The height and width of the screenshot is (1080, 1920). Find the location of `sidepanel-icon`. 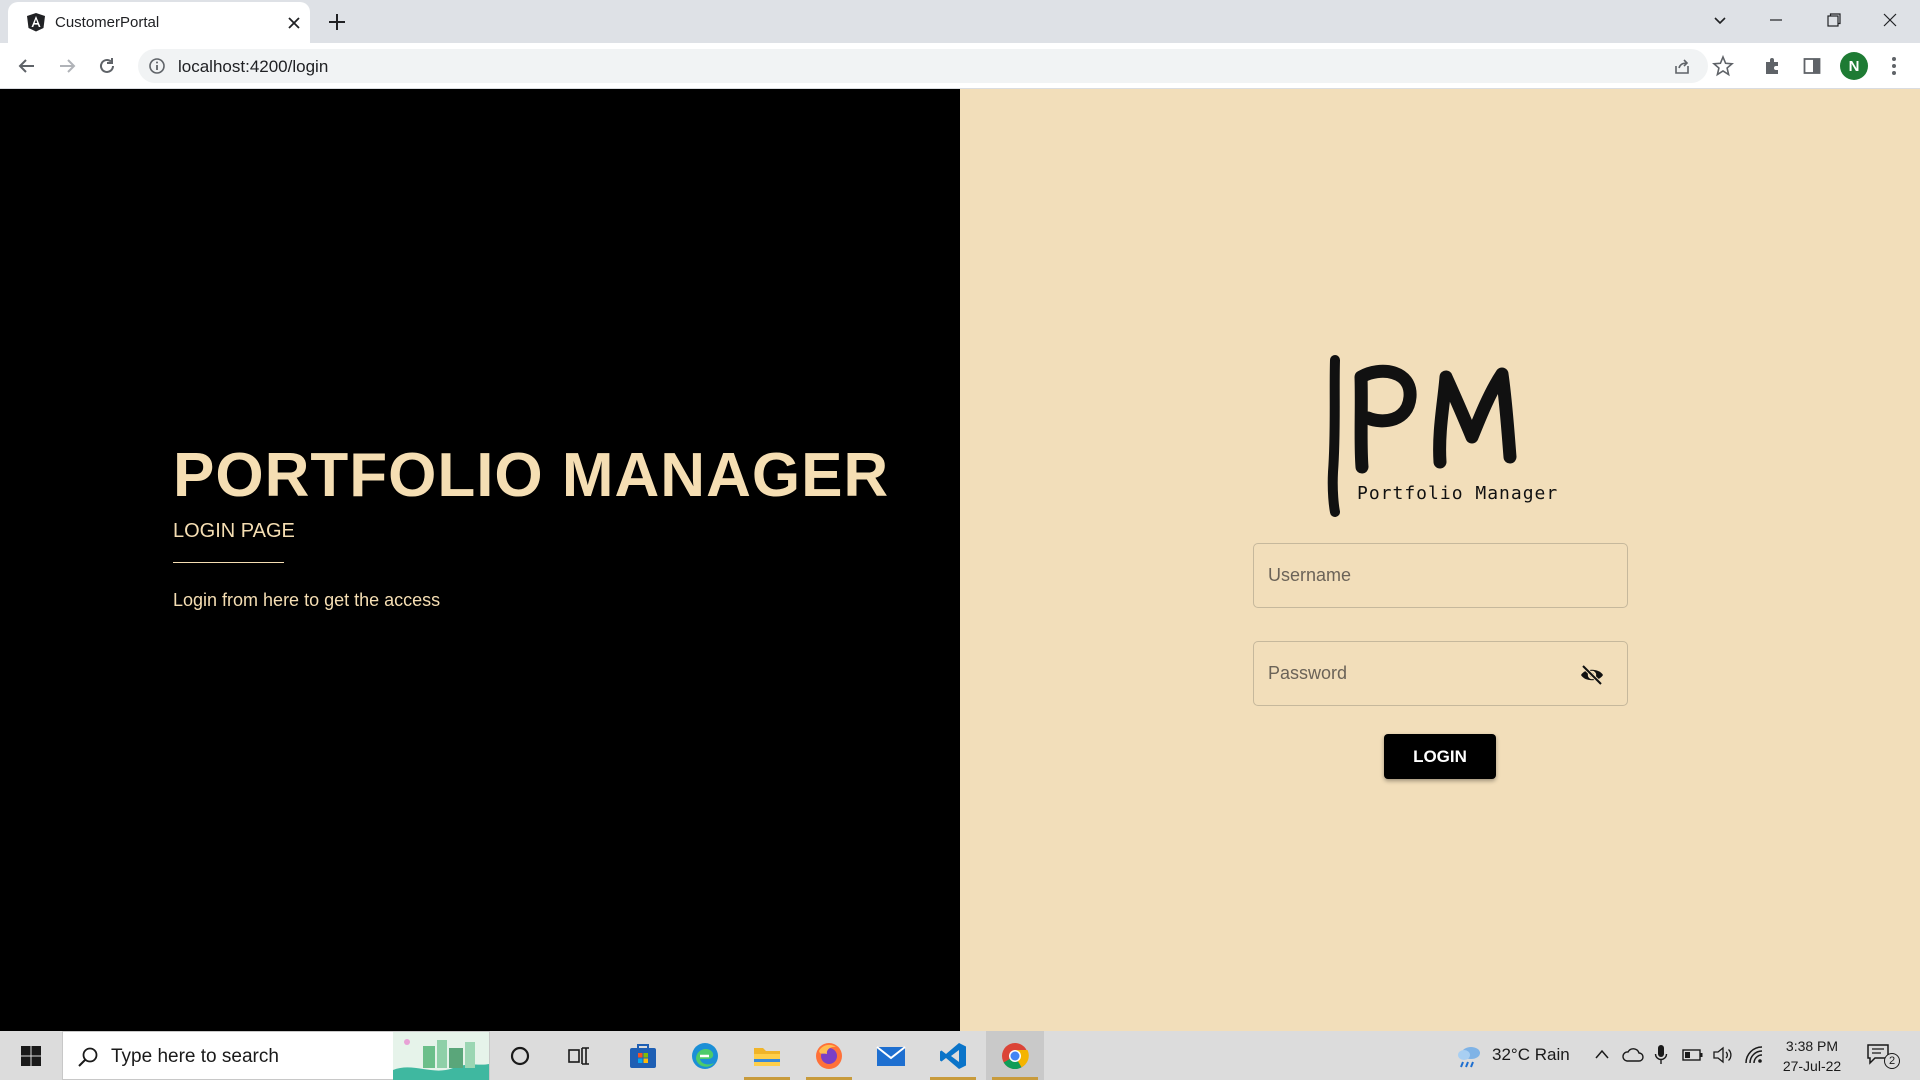

sidepanel-icon is located at coordinates (1812, 66).